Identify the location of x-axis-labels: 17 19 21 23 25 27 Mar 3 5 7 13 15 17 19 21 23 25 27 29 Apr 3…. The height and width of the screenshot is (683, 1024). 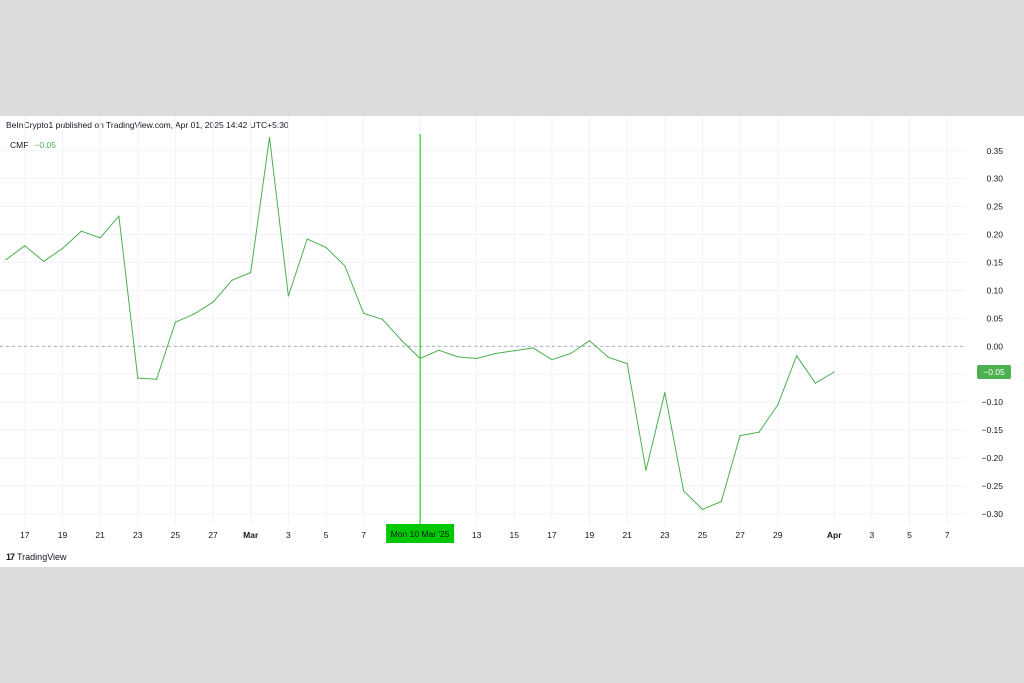
(485, 535).